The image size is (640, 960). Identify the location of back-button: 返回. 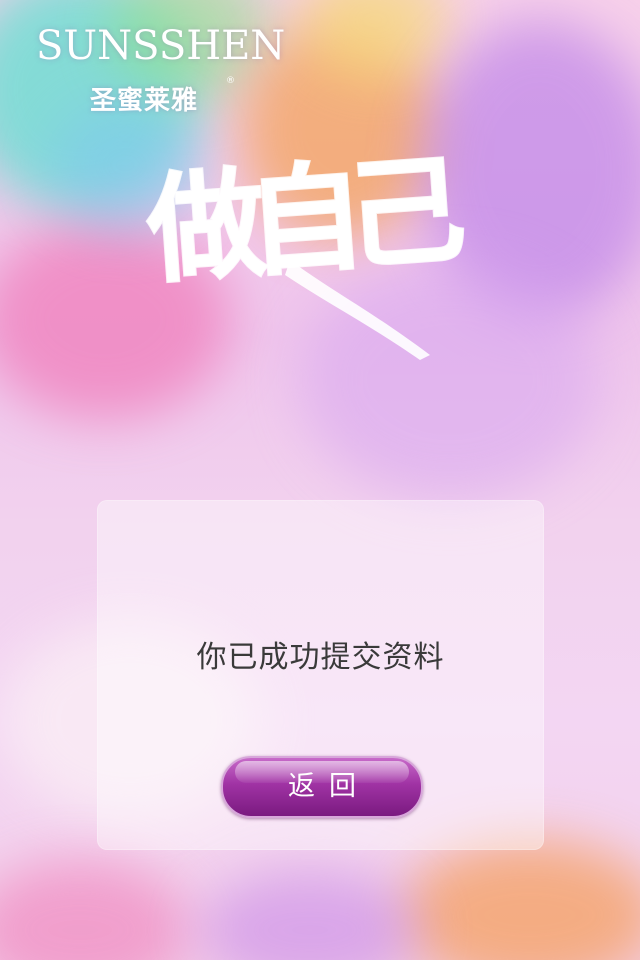
(322, 787).